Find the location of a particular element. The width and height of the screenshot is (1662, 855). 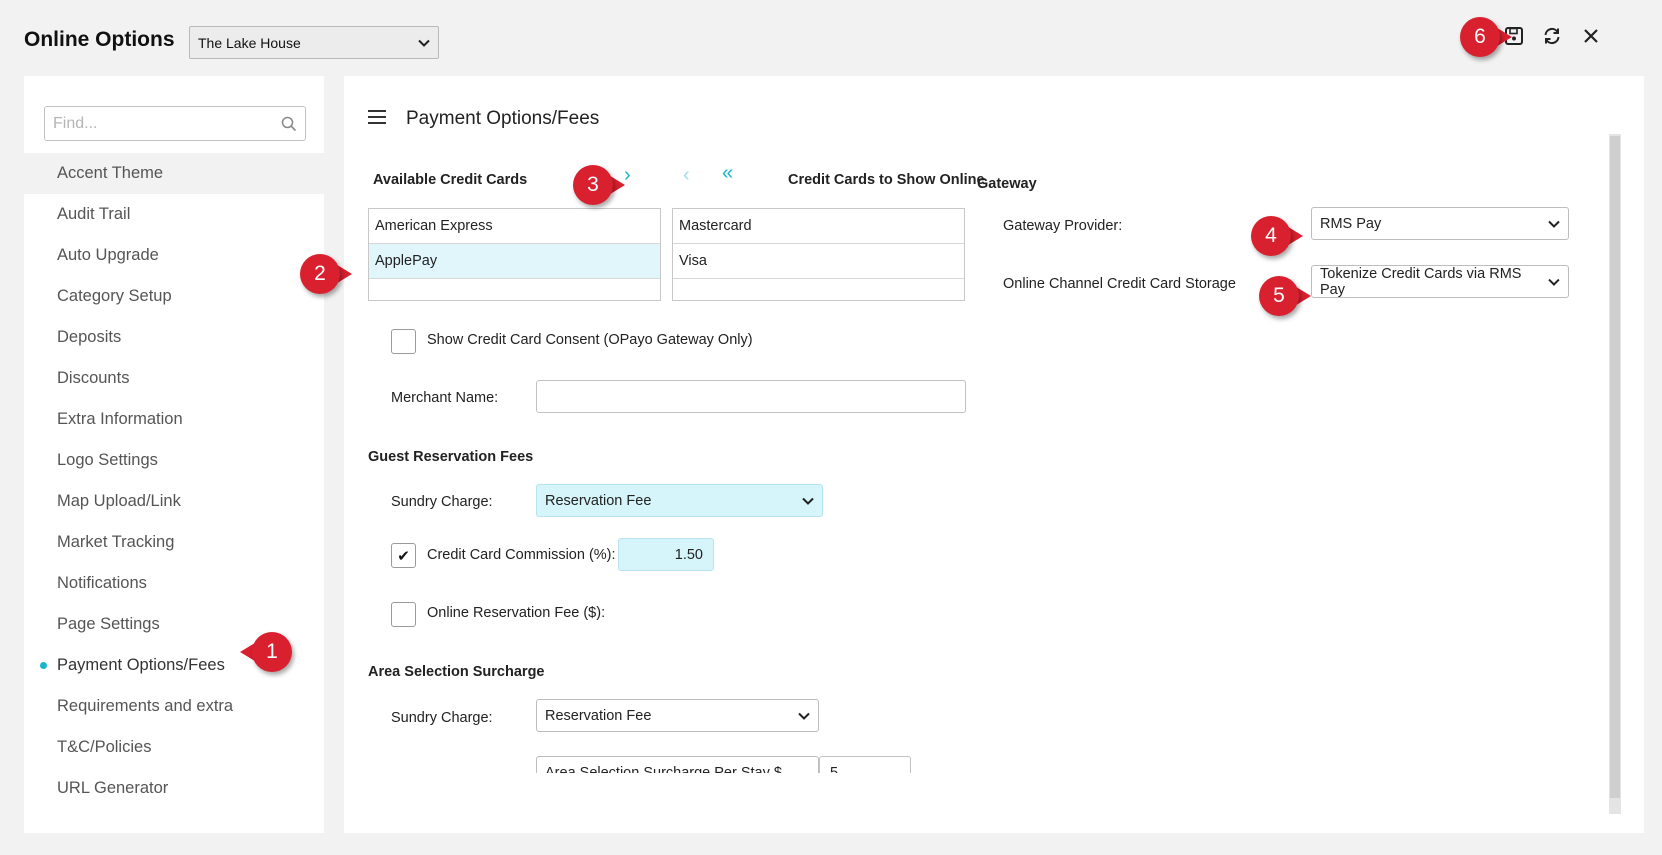

sundry-charge-label: Sundry Charge: is located at coordinates (442, 502).